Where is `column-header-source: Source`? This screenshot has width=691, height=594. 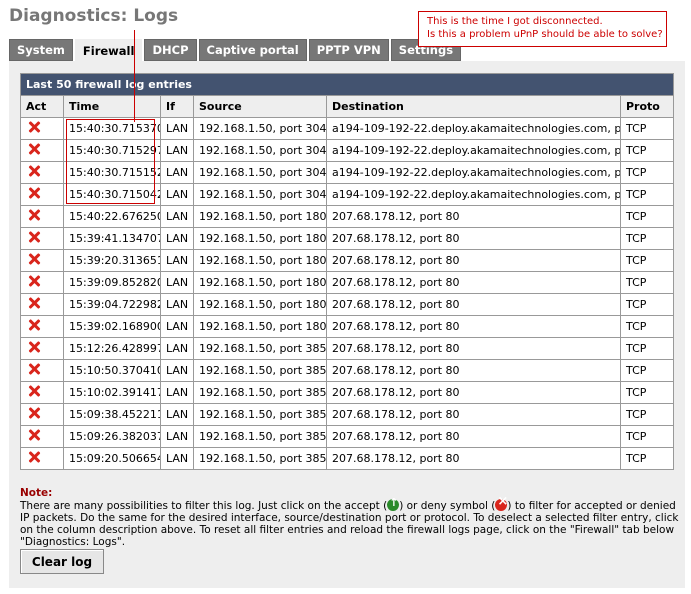 column-header-source: Source is located at coordinates (260, 106).